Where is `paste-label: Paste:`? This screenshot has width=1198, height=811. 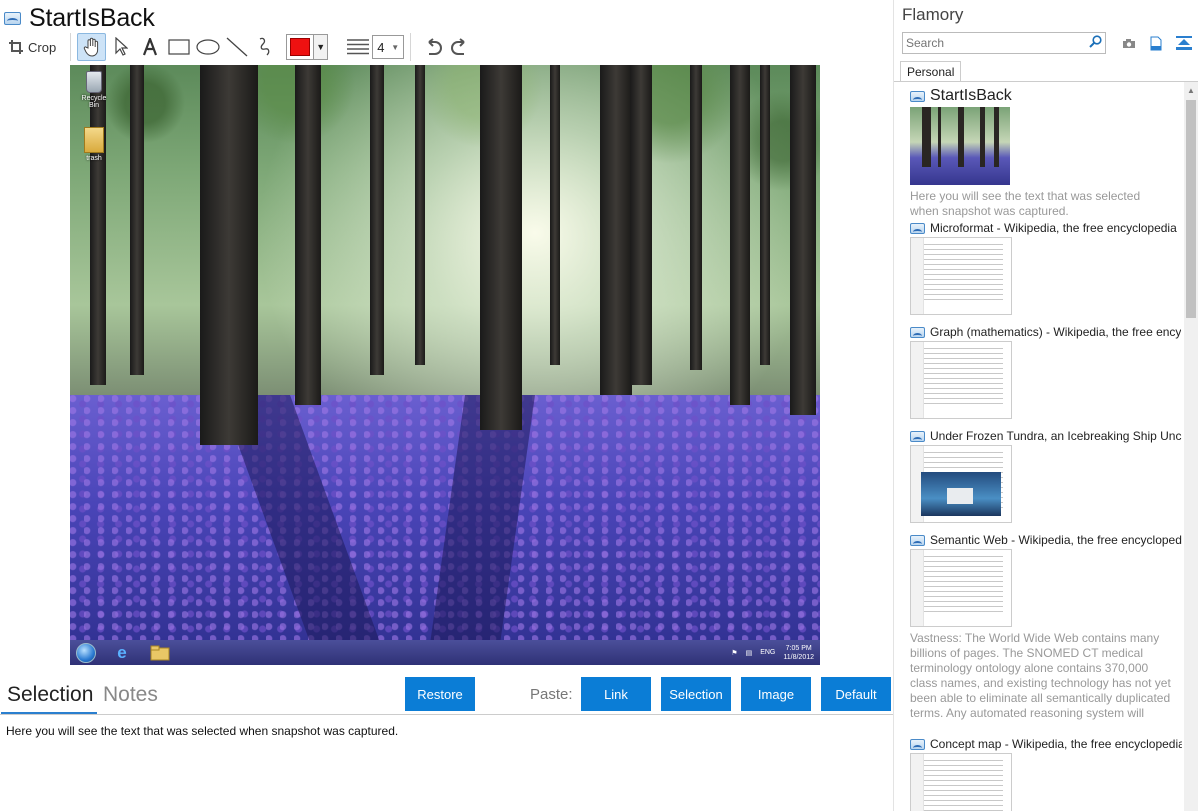 paste-label: Paste: is located at coordinates (551, 694).